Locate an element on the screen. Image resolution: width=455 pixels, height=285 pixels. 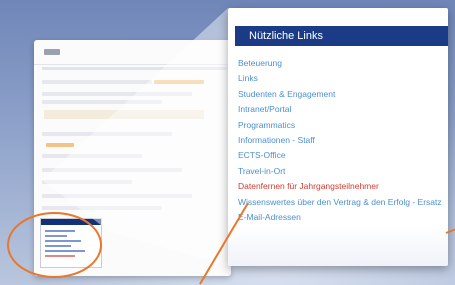
useful-link-item: Informationen - Staff is located at coordinates (342, 140).